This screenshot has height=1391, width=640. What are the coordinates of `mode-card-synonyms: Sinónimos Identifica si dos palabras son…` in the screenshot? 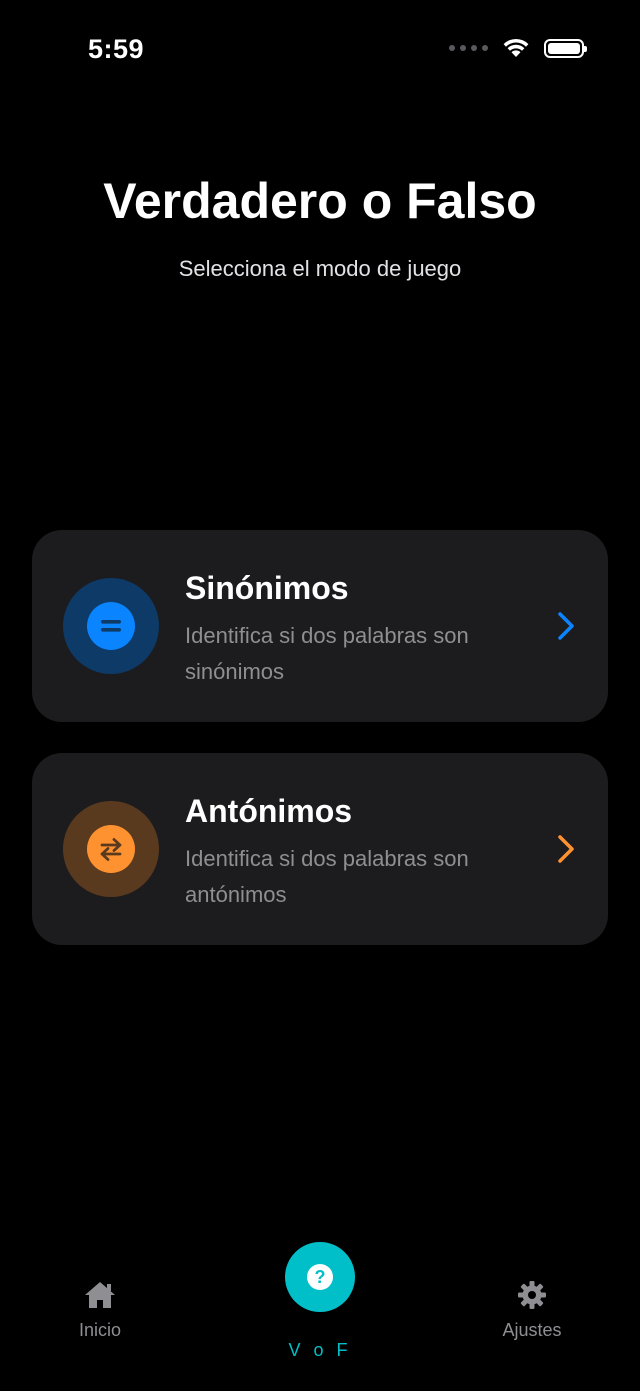 It's located at (320, 626).